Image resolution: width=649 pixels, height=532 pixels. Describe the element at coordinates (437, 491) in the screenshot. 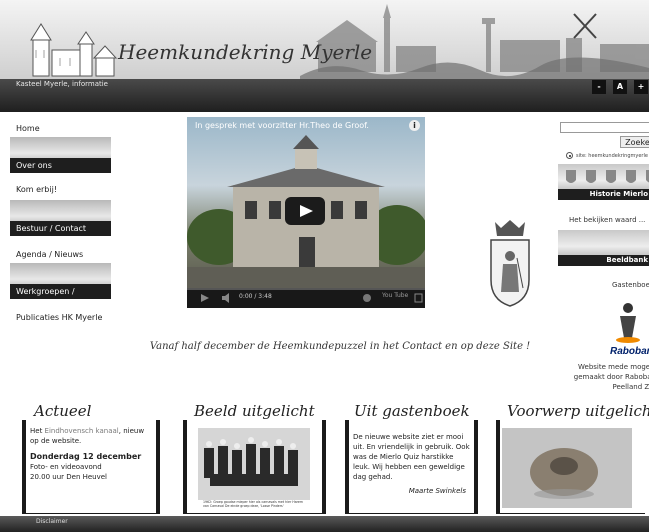

I see `gastenboek-author: Maarte Swinkels` at that location.